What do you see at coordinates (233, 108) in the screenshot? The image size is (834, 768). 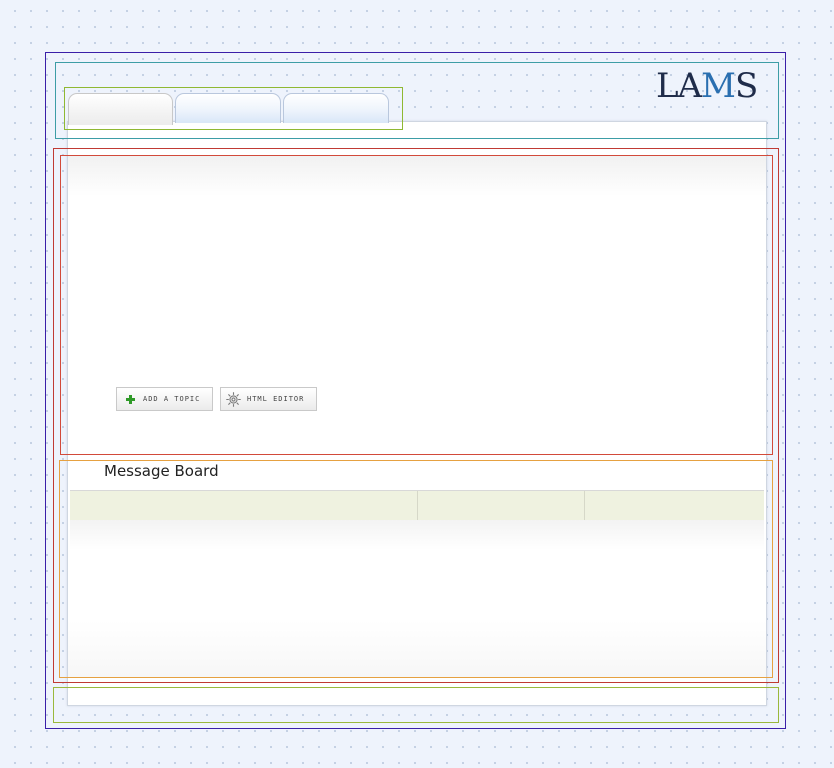 I see `tabs-frame-outline` at bounding box center [233, 108].